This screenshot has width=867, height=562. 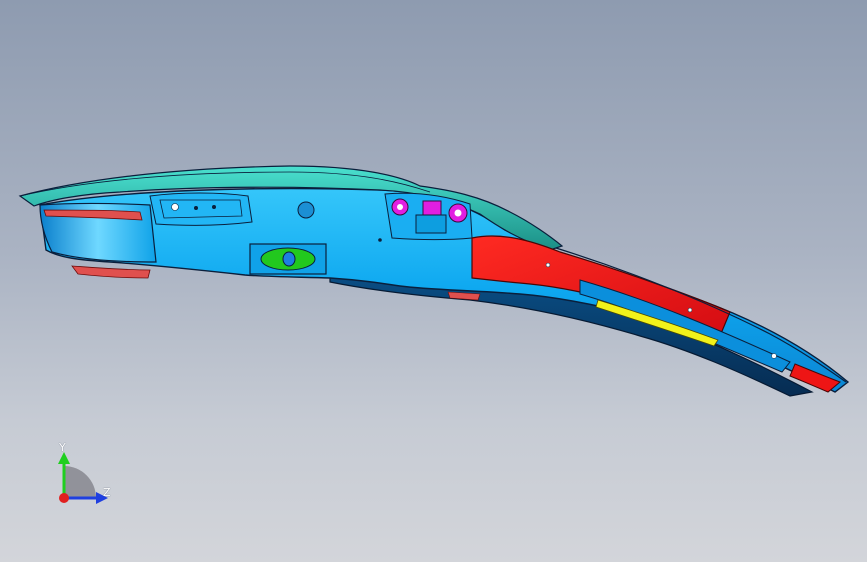 I want to click on y-axis-label: Y, so click(x=62, y=447).